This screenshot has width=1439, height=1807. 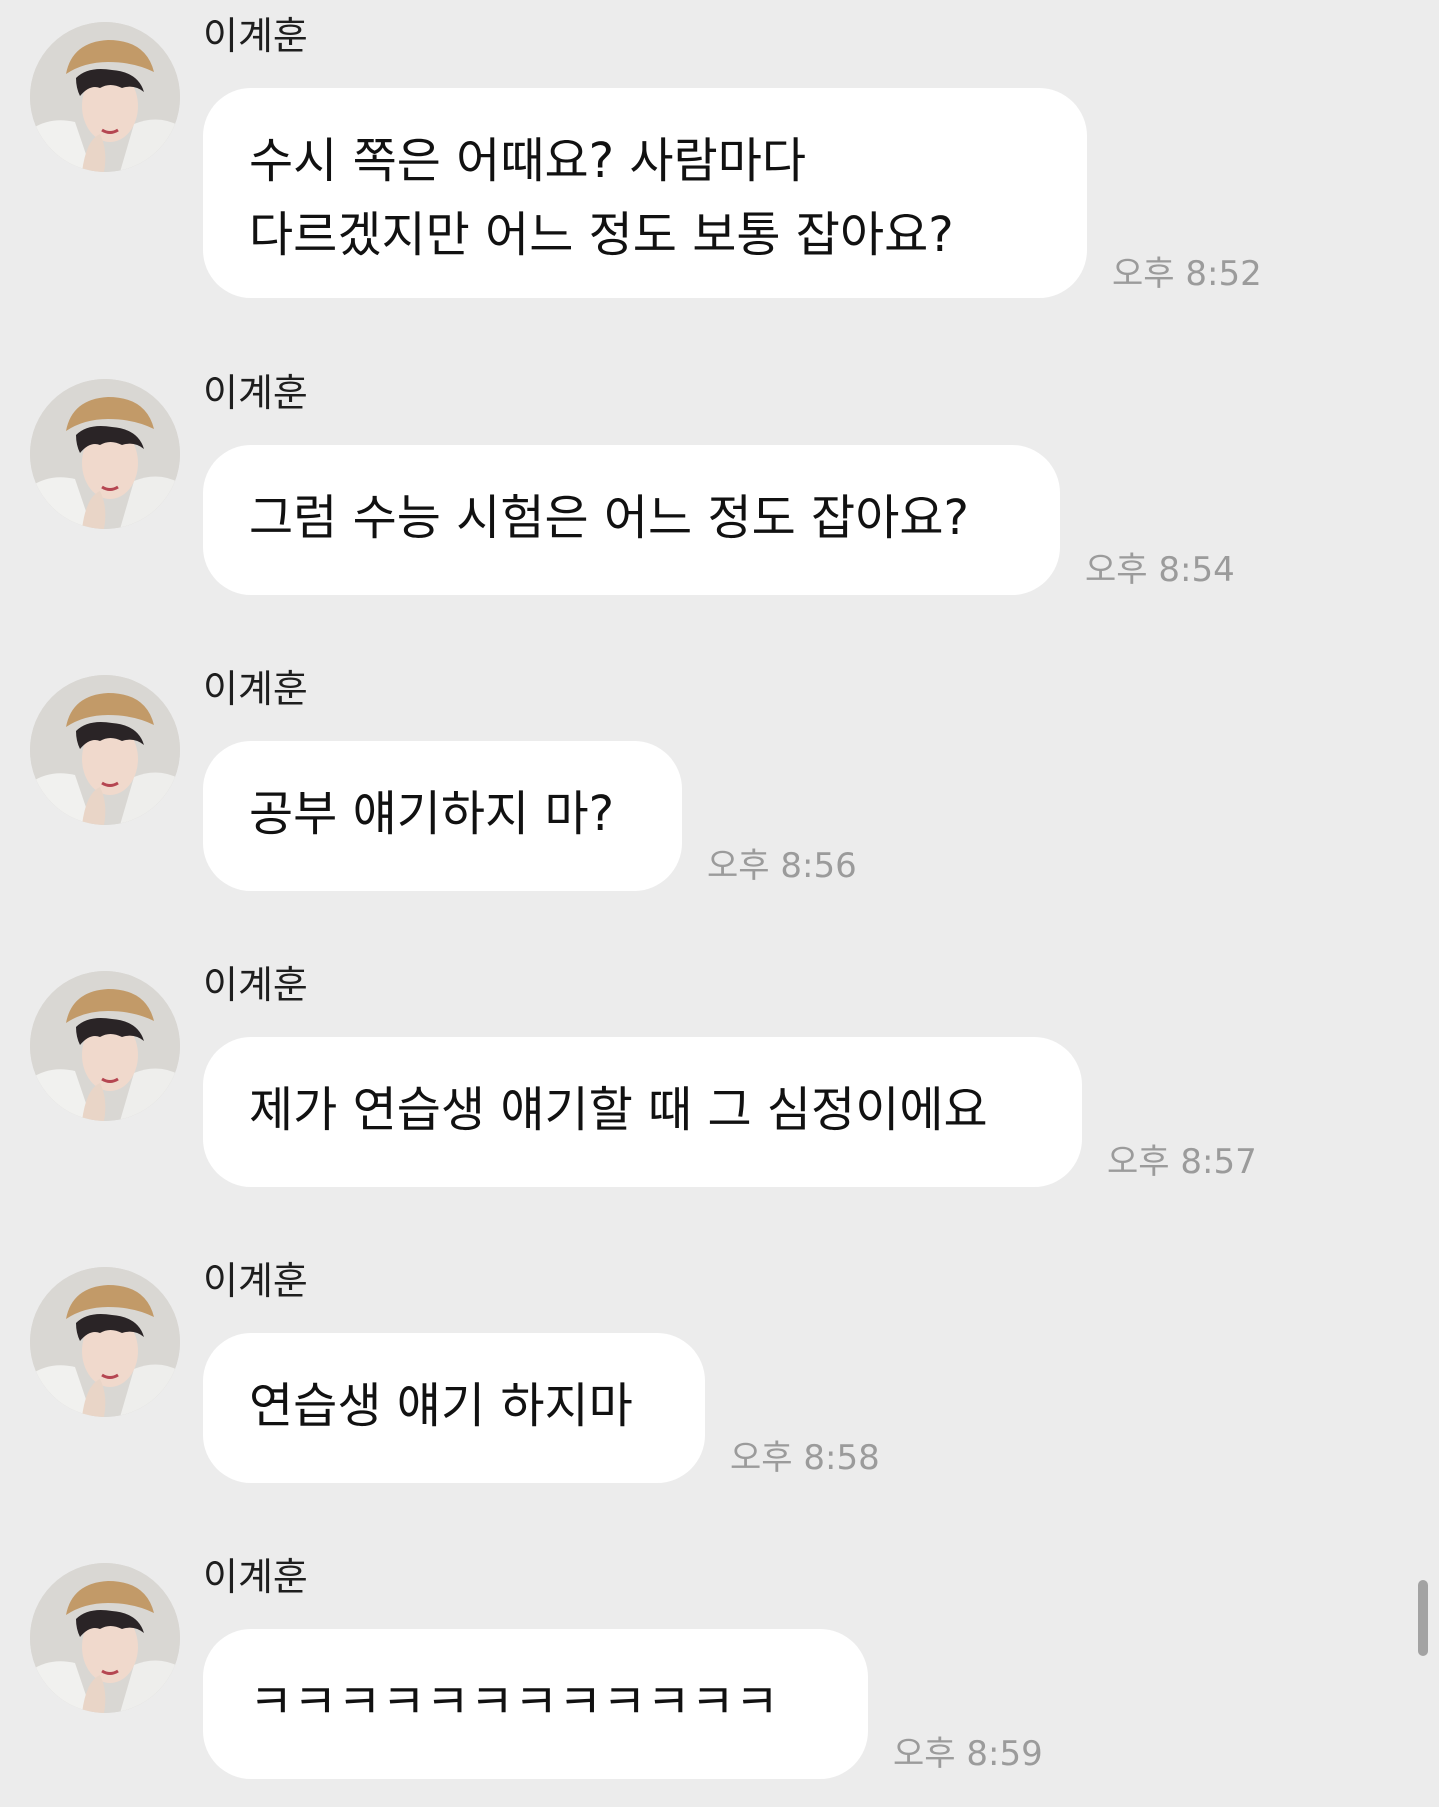 I want to click on chat-message: 이계훈 제가 연습생 얘기할 때 그 심정이에요 오후 8:57, so click(x=719, y=1074).